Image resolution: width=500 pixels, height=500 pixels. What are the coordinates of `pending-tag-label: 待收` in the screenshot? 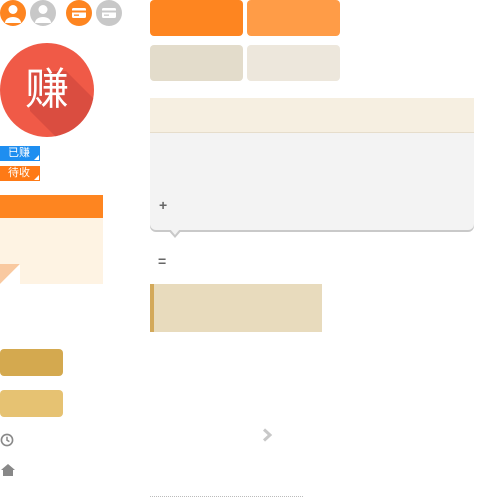 It's located at (19, 173).